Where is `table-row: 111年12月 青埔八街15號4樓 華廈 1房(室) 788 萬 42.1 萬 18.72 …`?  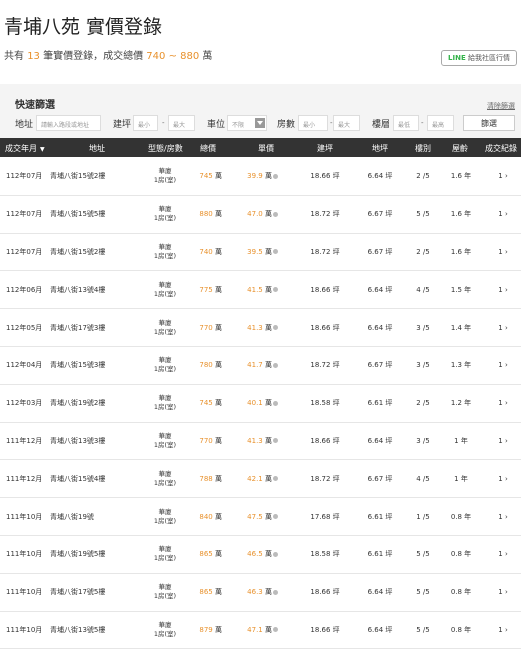
table-row: 111年12月 青埔八街15號4樓 華廈 1房(室) 788 萬 42.1 萬 18.72 … is located at coordinates (260, 479).